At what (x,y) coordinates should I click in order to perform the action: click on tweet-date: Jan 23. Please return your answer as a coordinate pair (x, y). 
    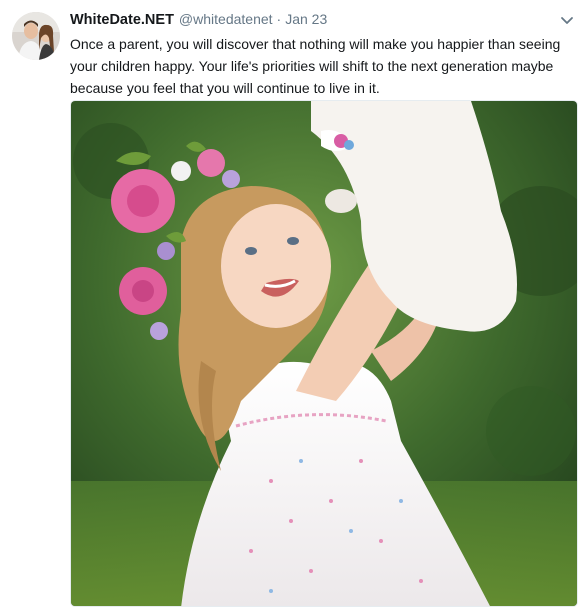
    Looking at the image, I should click on (306, 19).